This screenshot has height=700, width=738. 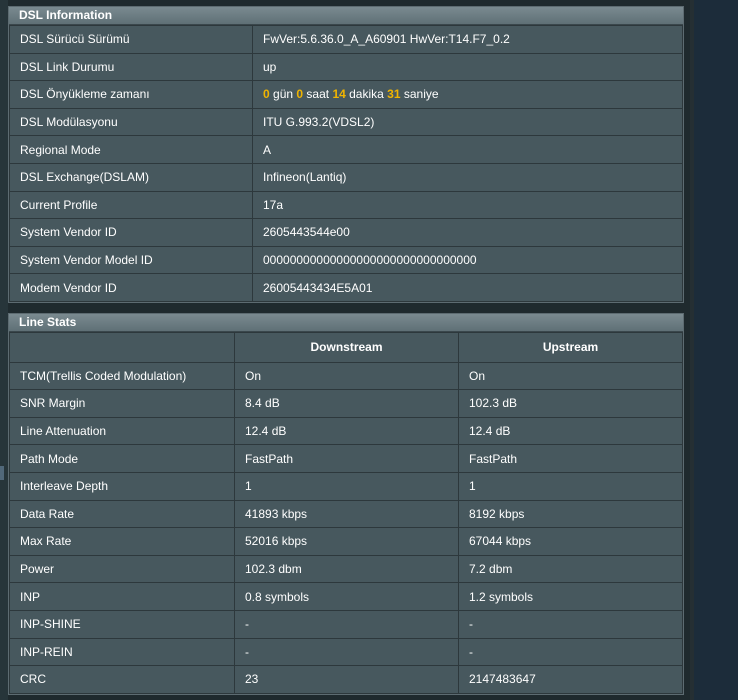 I want to click on vendor-id-value: 2605443544e00, so click(x=467, y=232).